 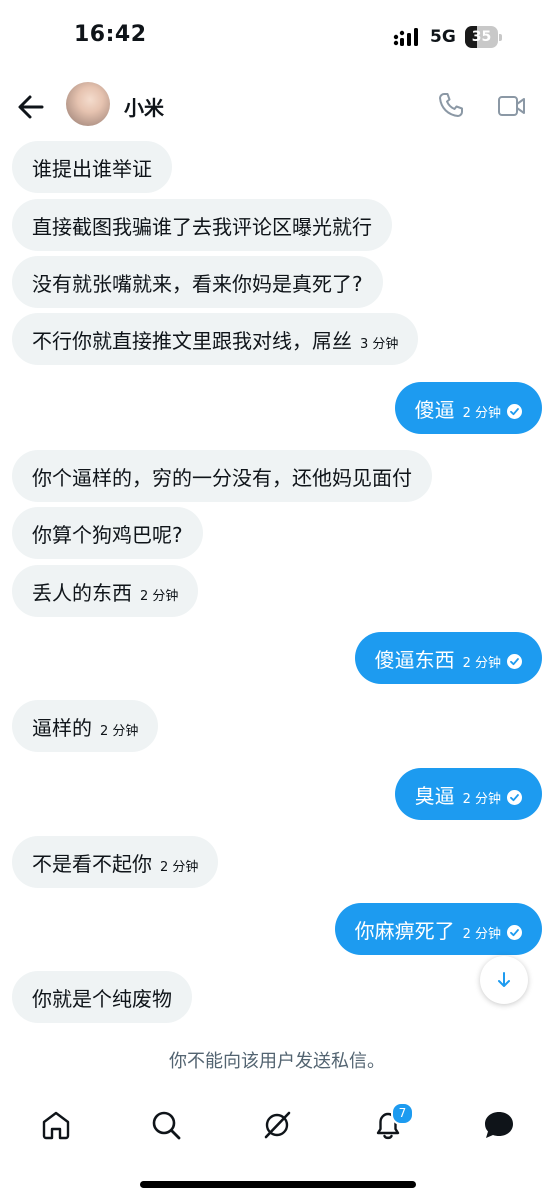 What do you see at coordinates (82, 592) in the screenshot?
I see `message-text: 丢人的东西` at bounding box center [82, 592].